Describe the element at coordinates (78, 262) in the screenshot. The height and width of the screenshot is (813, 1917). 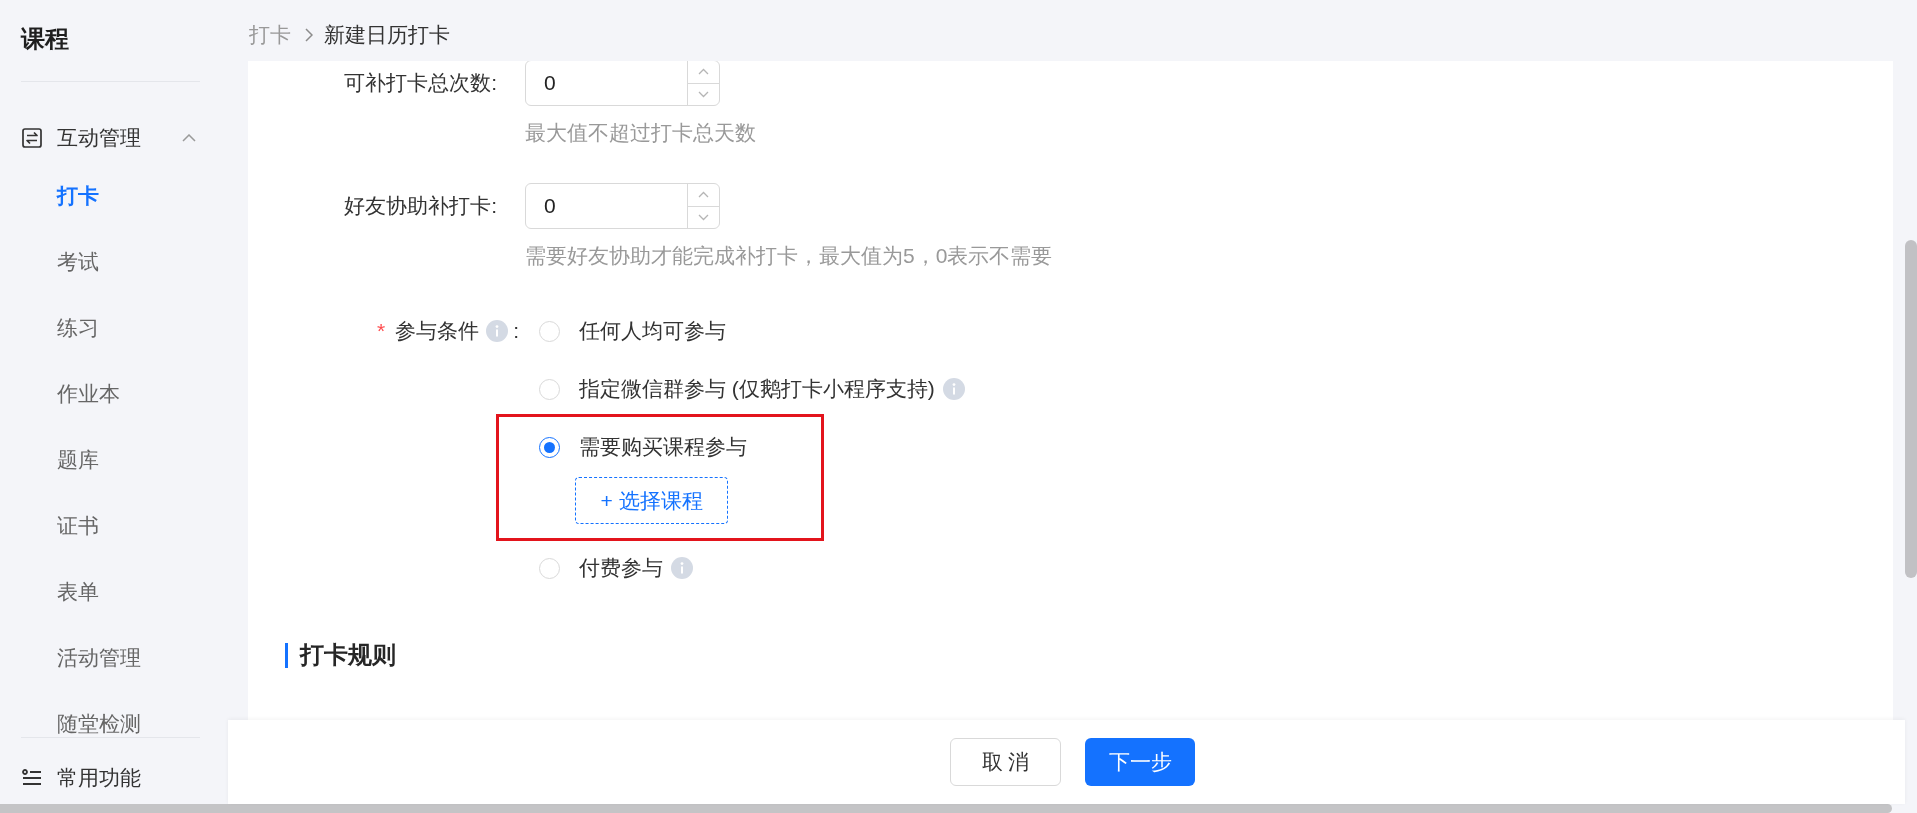
I see `menu-item: 考试` at that location.